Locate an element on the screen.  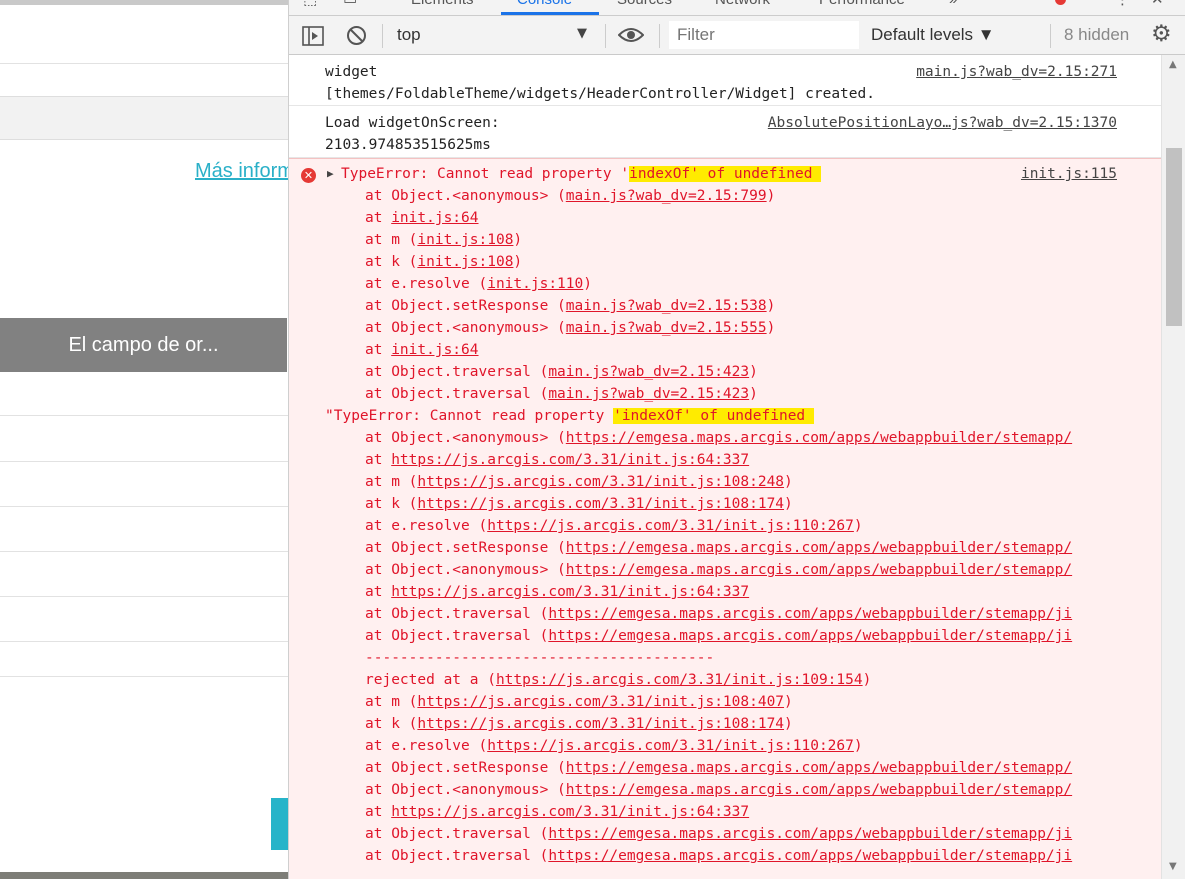
stack-frame-link: init.js:110 is located at coordinates (535, 284).